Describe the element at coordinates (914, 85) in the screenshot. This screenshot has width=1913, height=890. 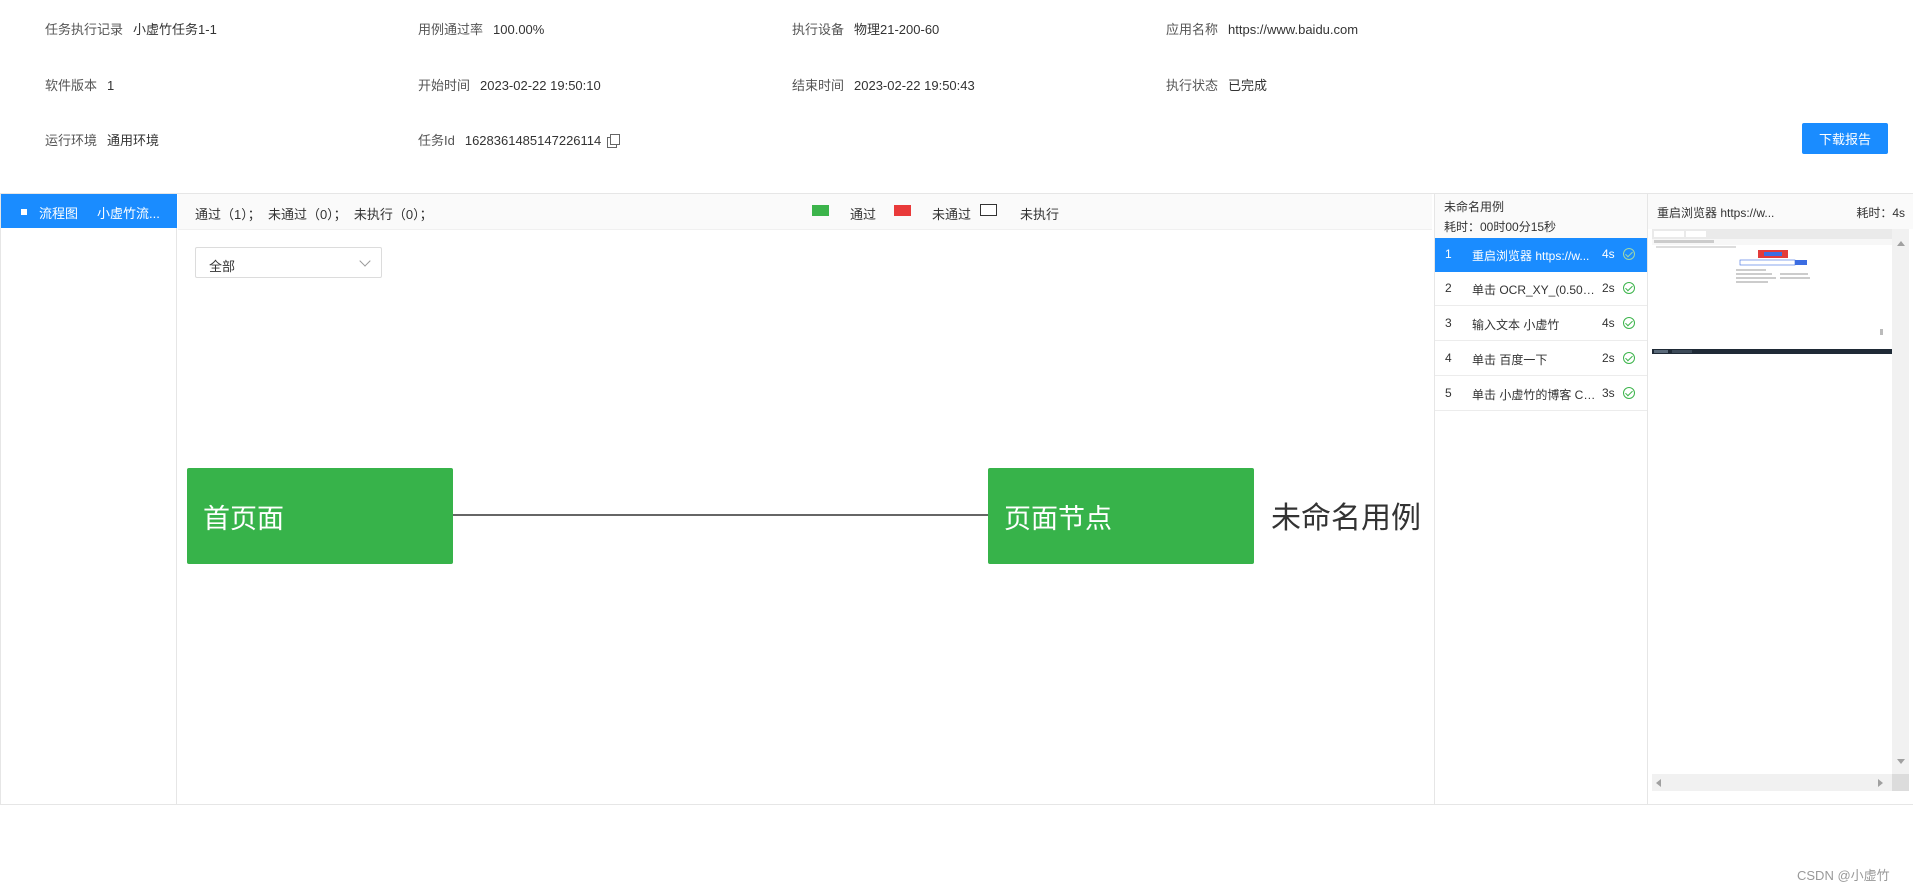
I see `end-time-value: 2023-02-22 19:50:43` at that location.